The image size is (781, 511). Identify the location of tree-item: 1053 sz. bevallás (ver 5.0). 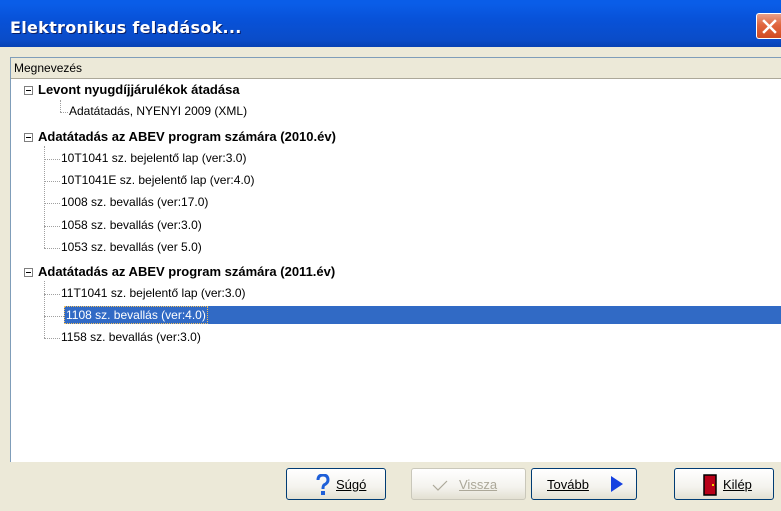
(131, 247).